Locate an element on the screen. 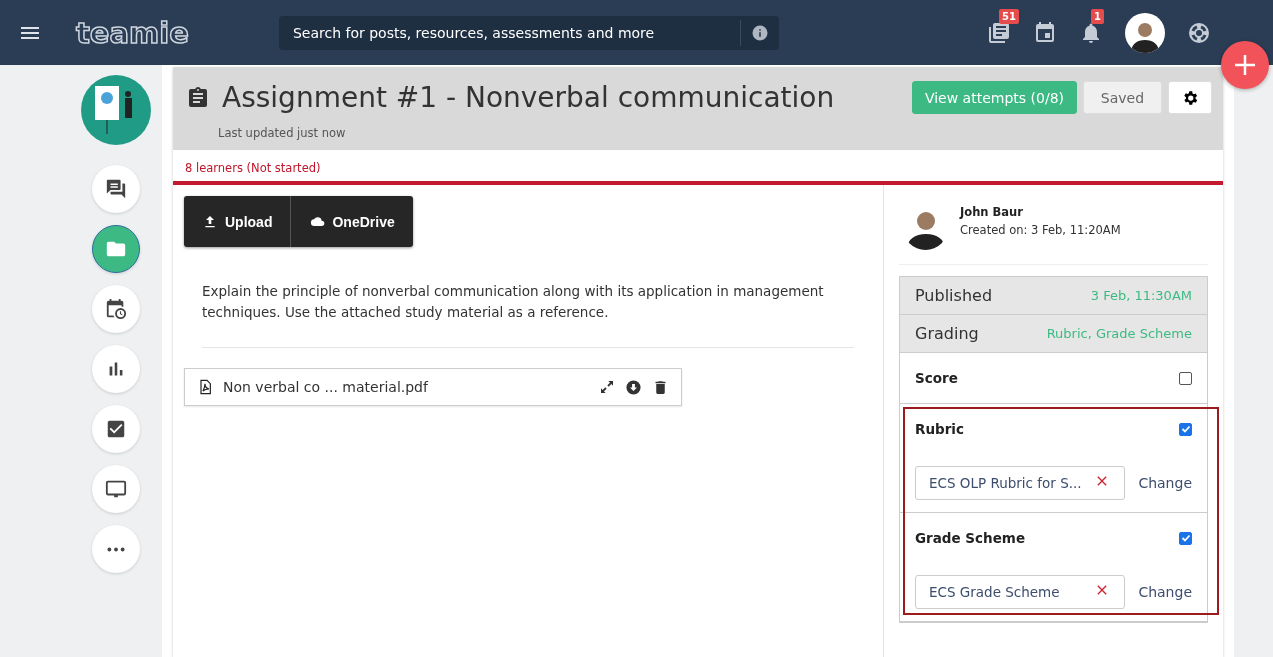  info-icon is located at coordinates (759, 32).